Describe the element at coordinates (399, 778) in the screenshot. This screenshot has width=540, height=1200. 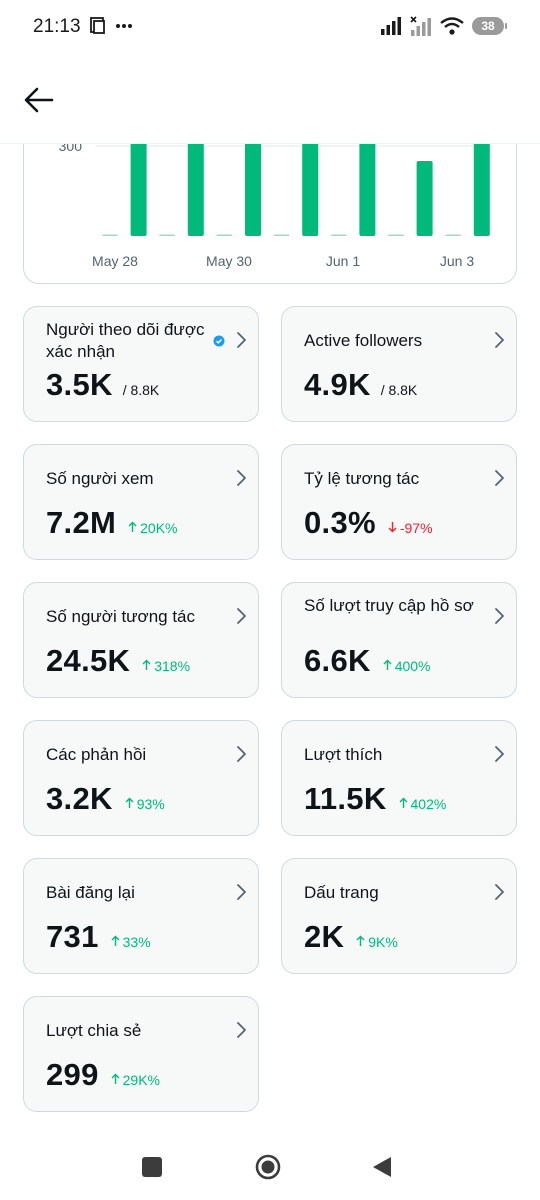
I see `metric-card: Lượt thích 11.5K 402%` at that location.